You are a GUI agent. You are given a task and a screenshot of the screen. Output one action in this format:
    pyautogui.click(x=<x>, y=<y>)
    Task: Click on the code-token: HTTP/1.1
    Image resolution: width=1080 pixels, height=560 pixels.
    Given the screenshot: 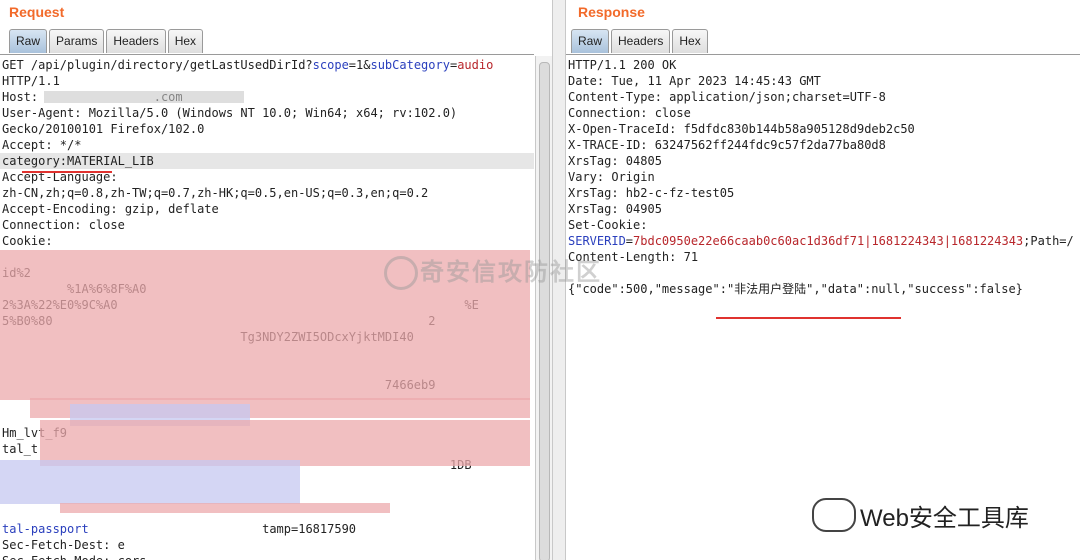 What is the action you would take?
    pyautogui.click(x=31, y=81)
    